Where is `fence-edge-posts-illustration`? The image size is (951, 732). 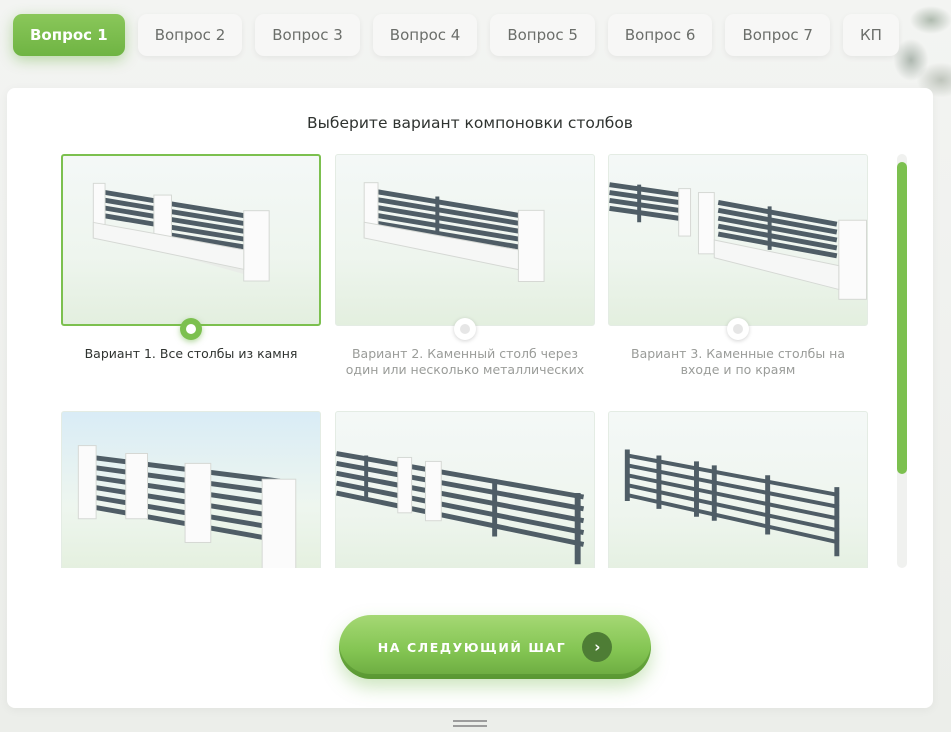 fence-edge-posts-illustration is located at coordinates (738, 241).